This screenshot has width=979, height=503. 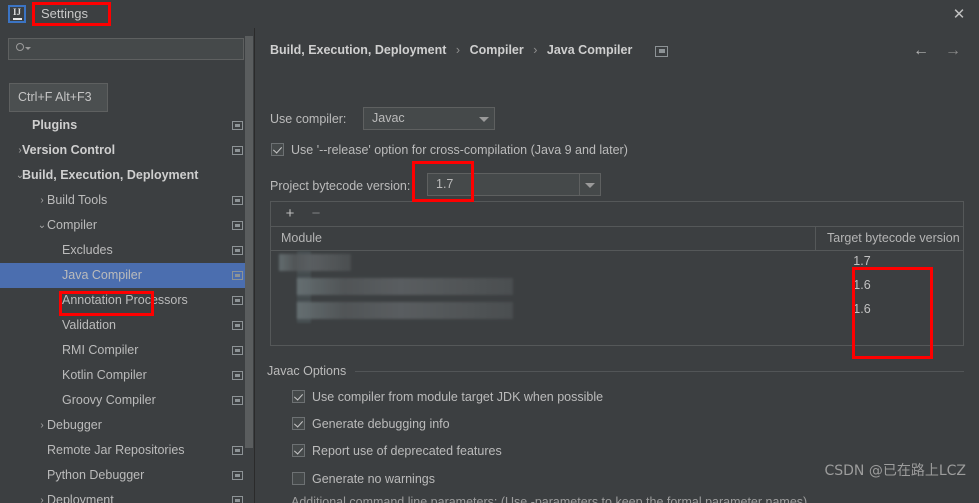 I want to click on sidebar-item-label: RMI Compiler, so click(x=100, y=350).